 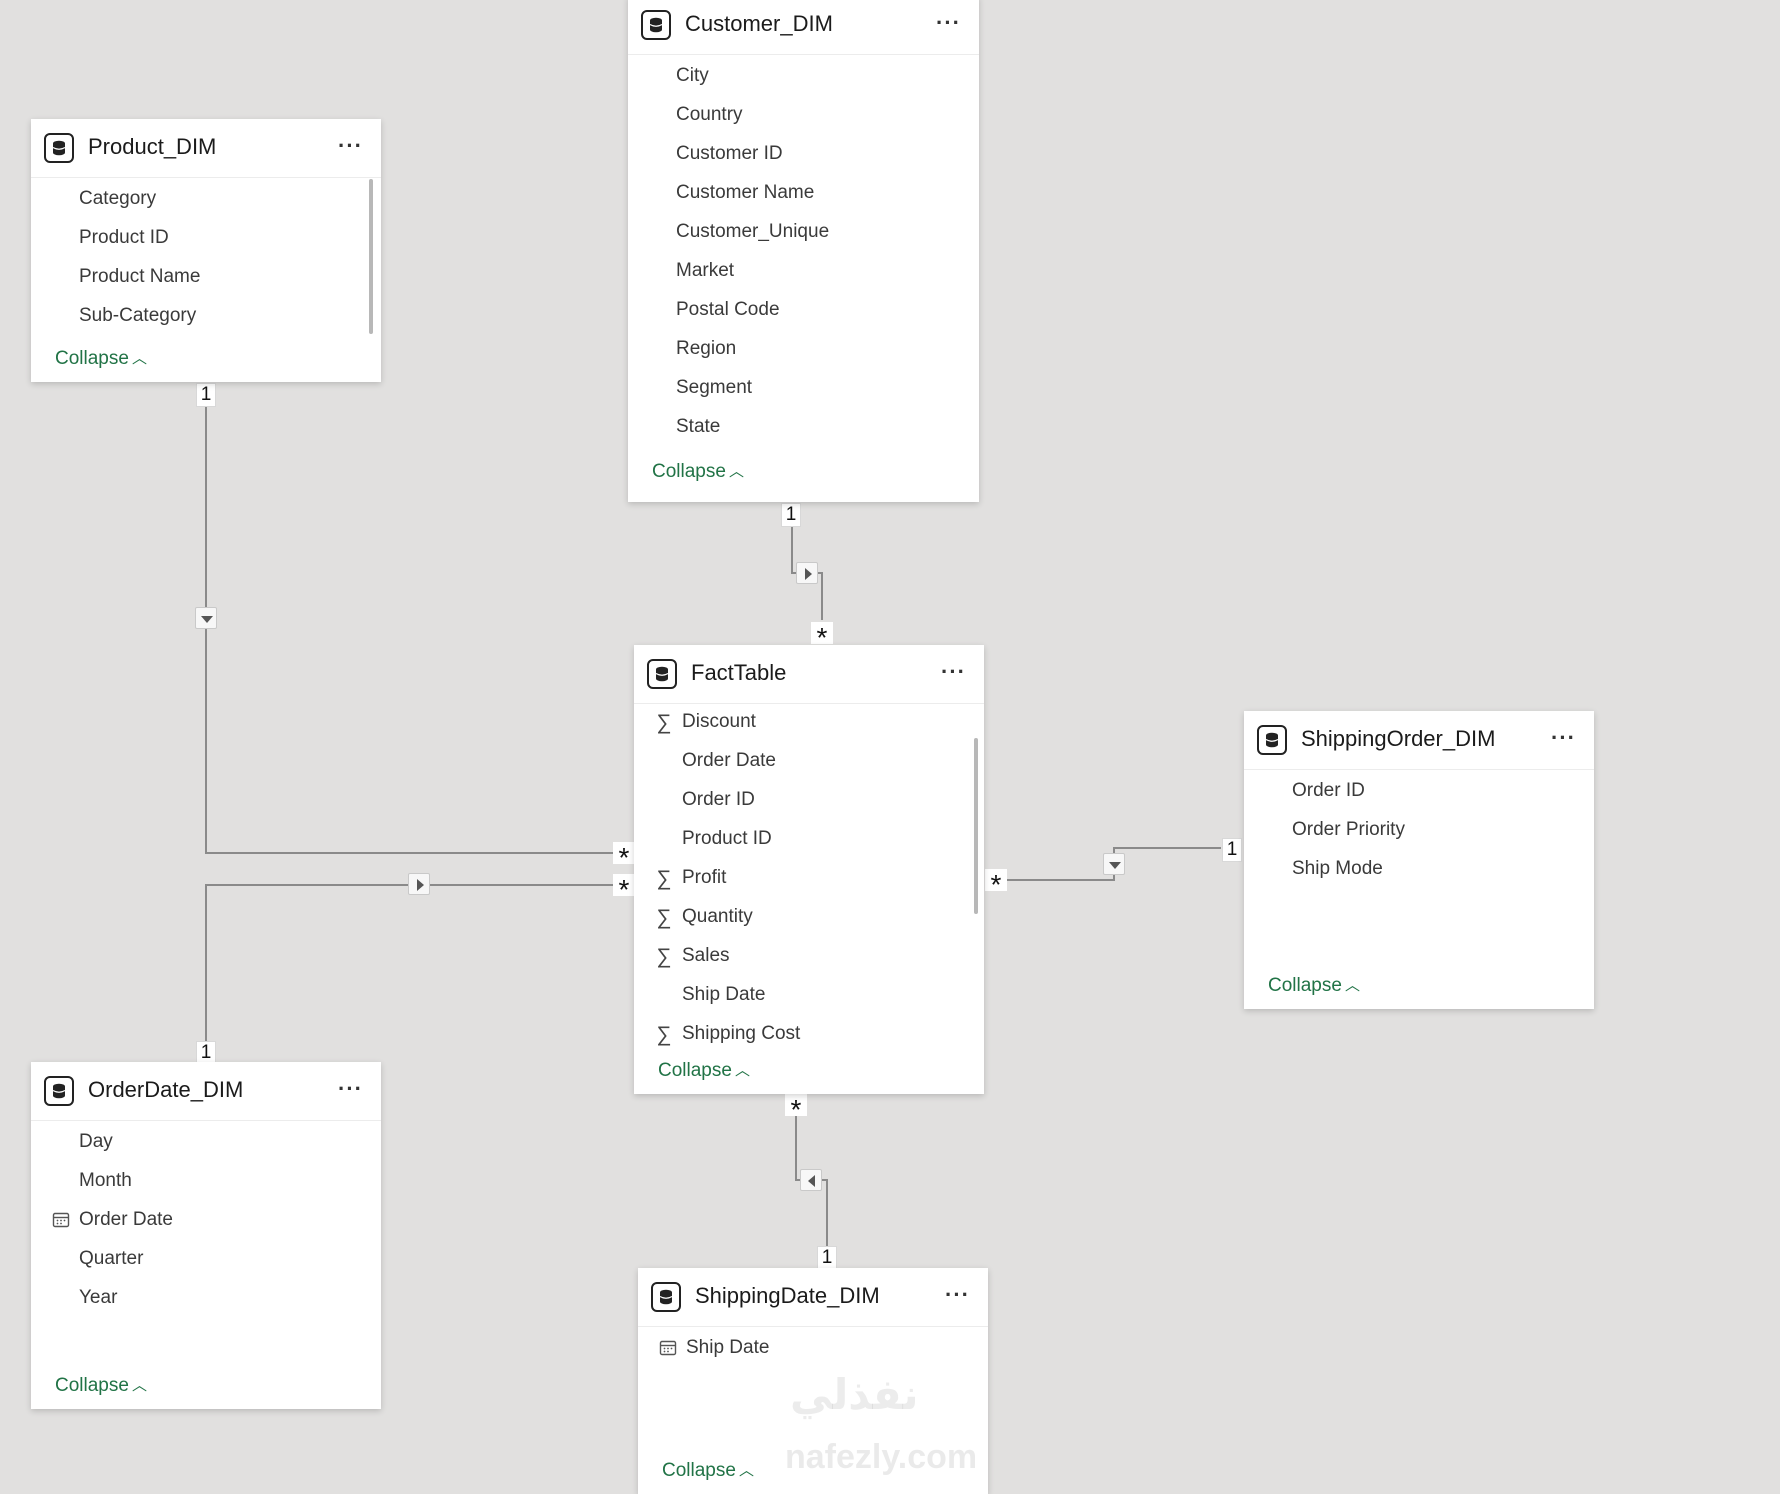 I want to click on field-row: Country, so click(x=803, y=115).